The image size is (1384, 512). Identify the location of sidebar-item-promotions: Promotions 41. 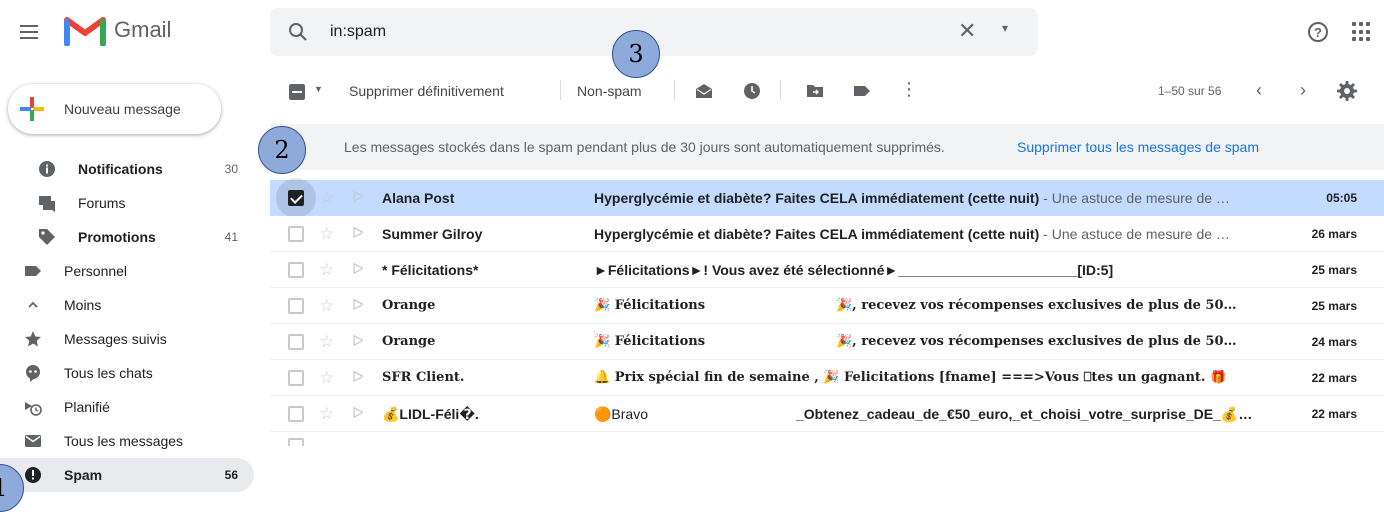
(127, 237).